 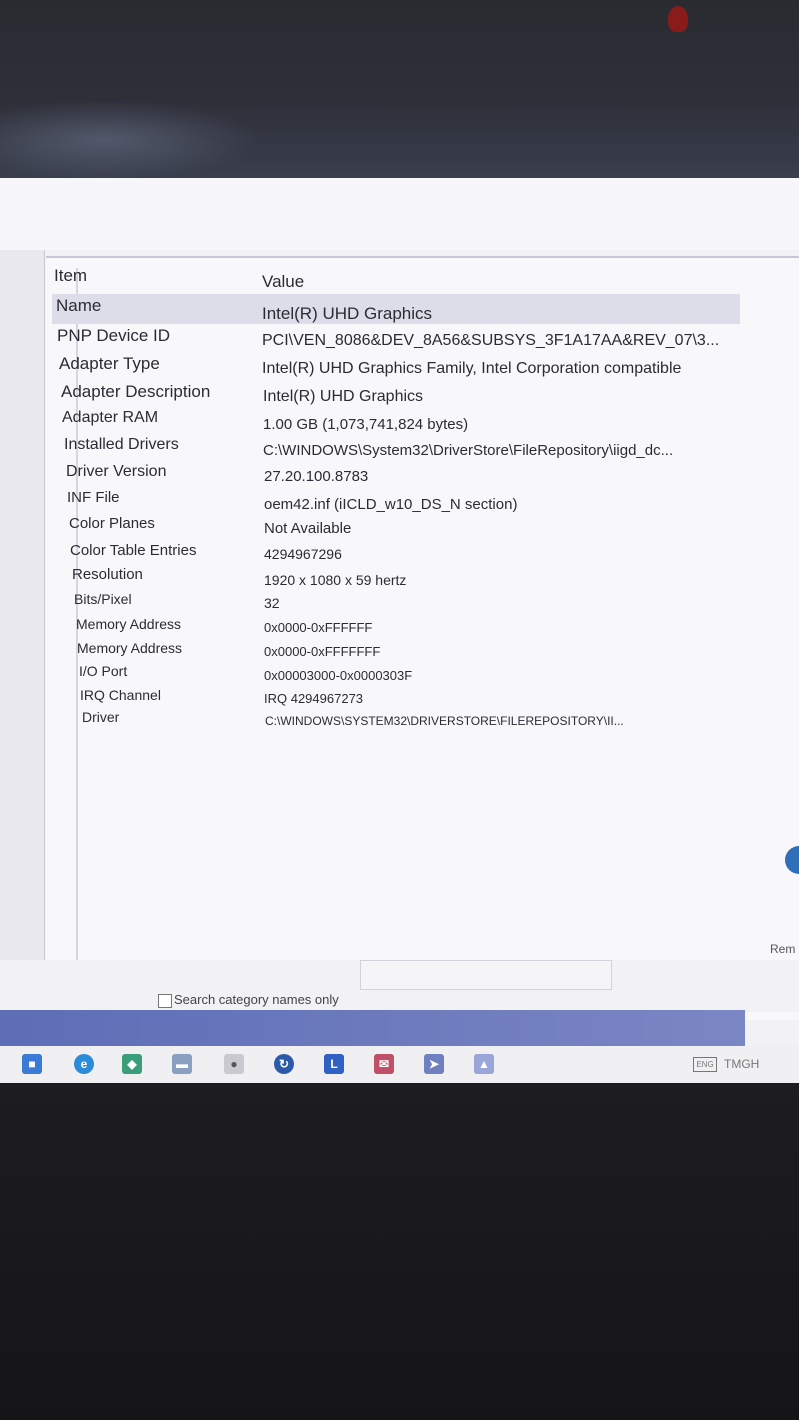 I want to click on column-header-item: Item, so click(x=70, y=276).